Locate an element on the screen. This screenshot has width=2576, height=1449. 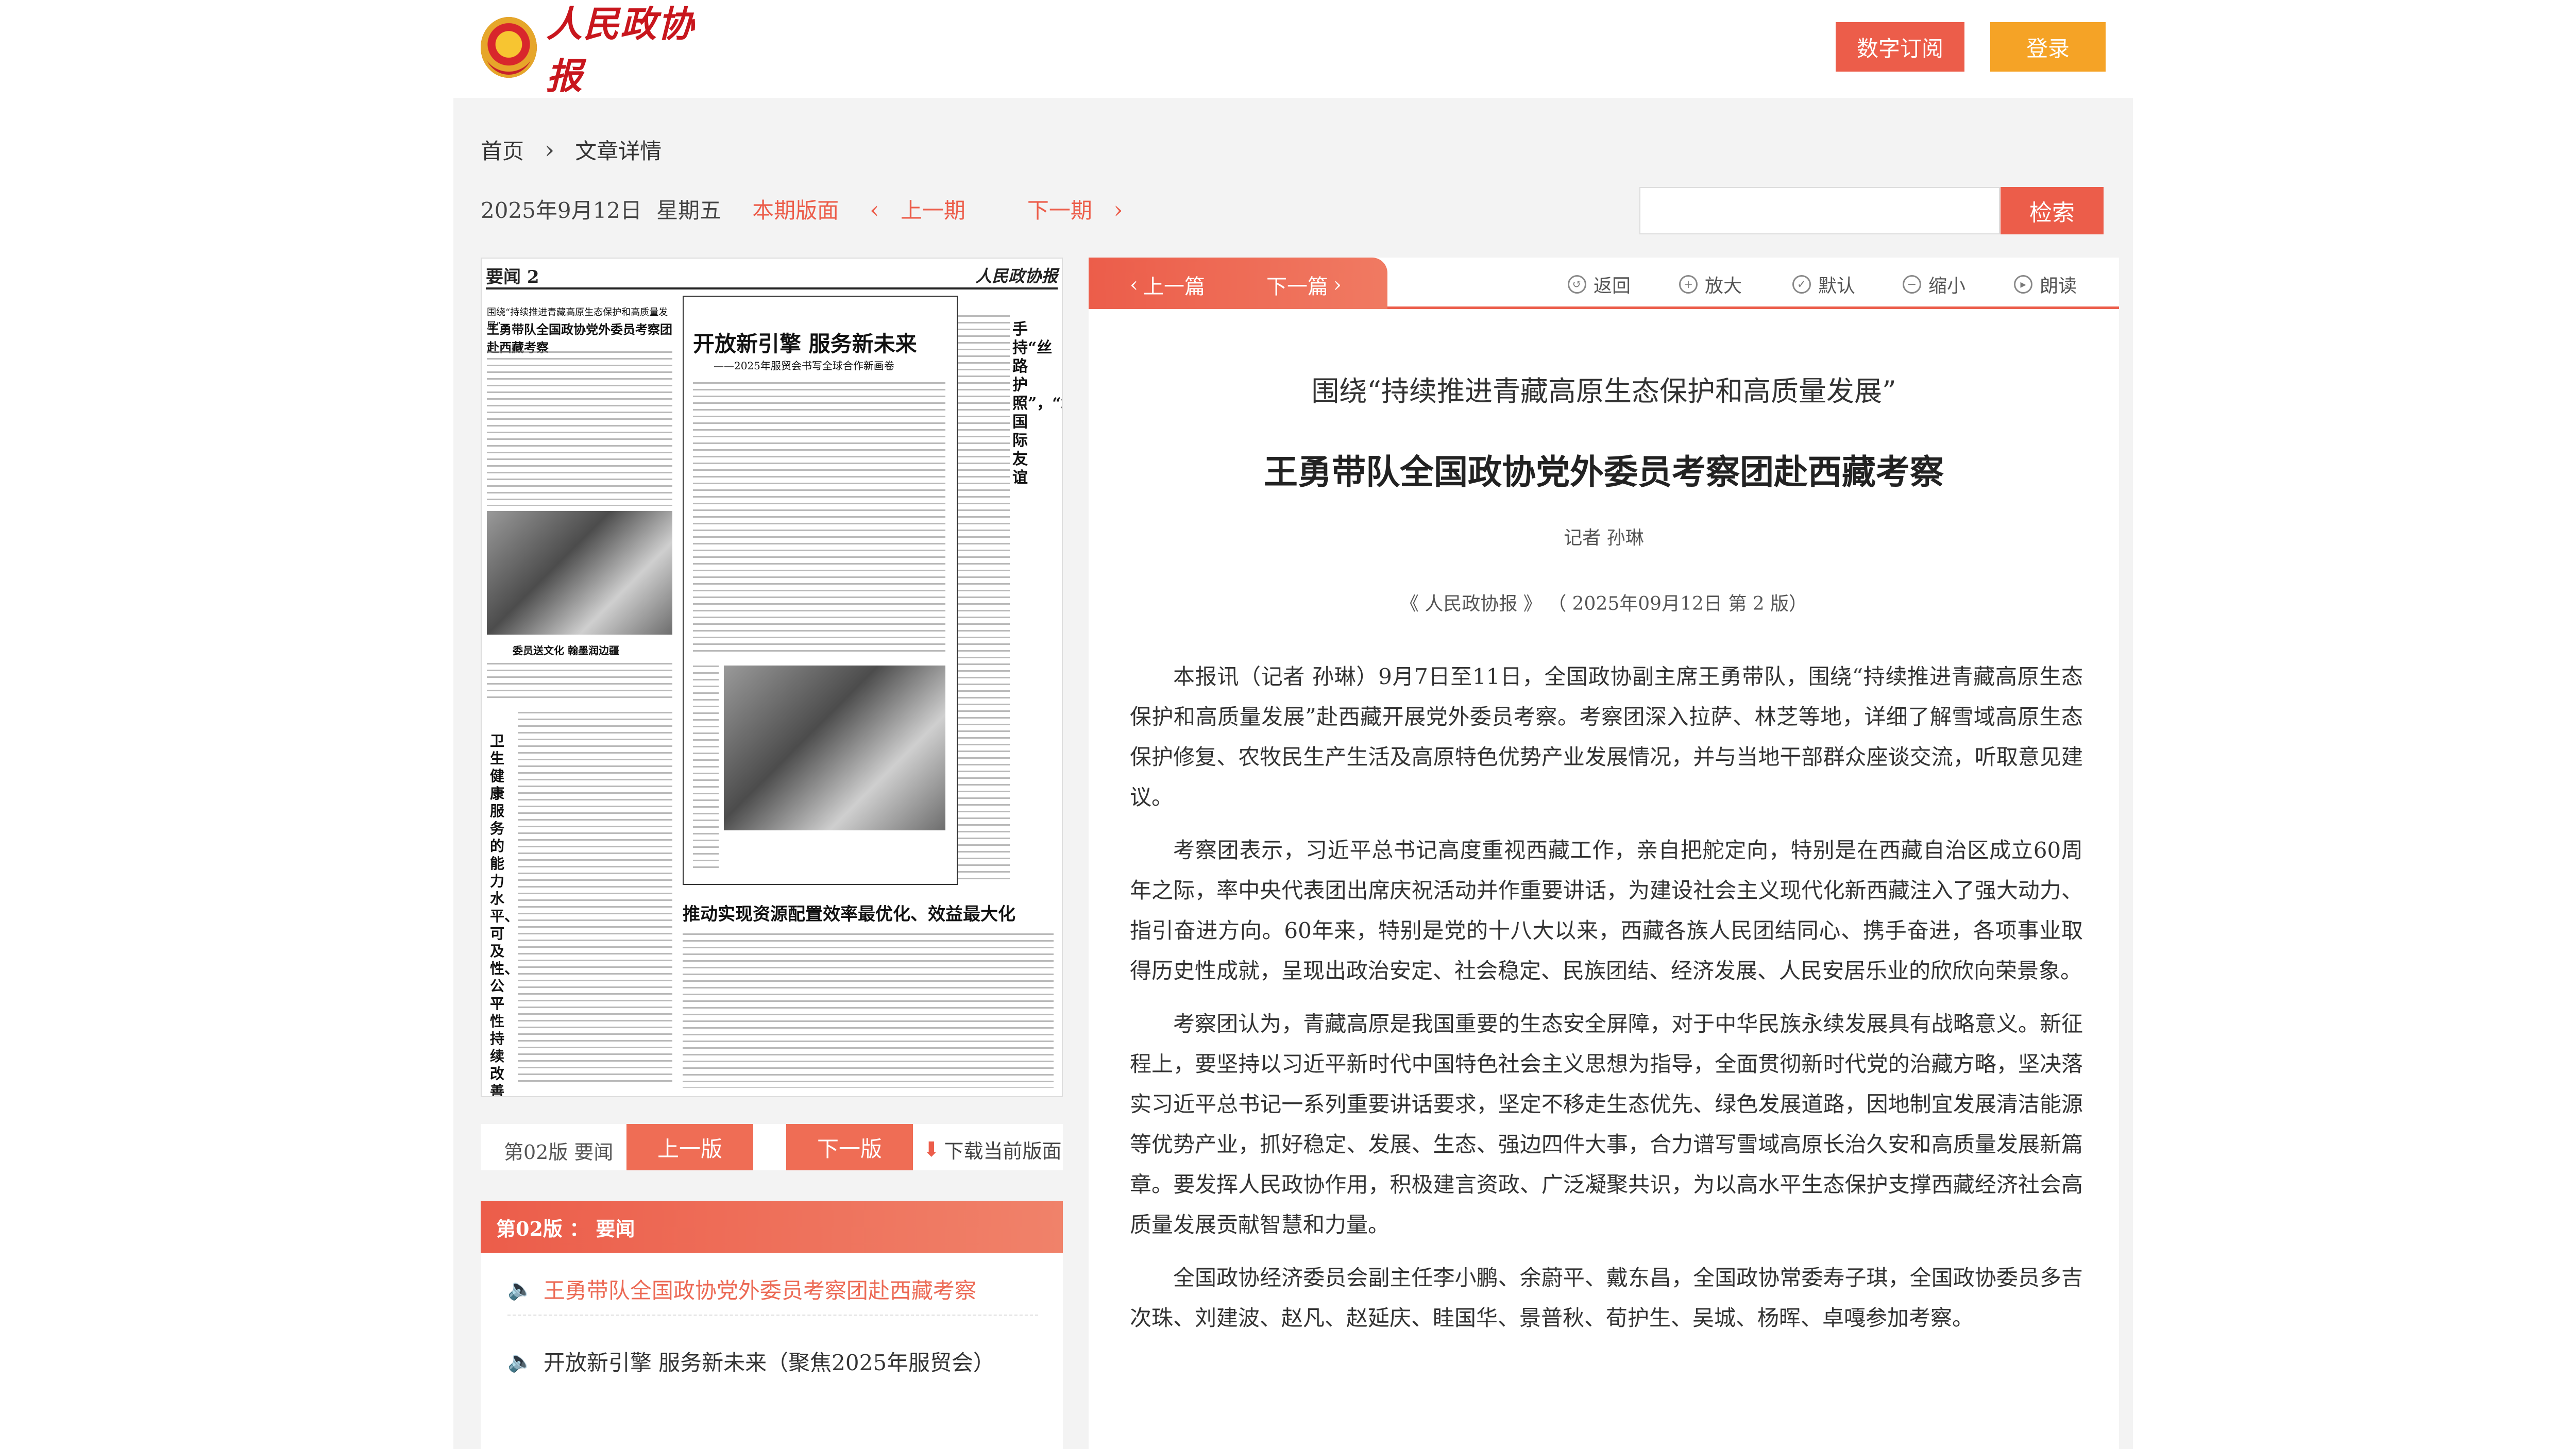
download-icon: ⬇ is located at coordinates (932, 1150).